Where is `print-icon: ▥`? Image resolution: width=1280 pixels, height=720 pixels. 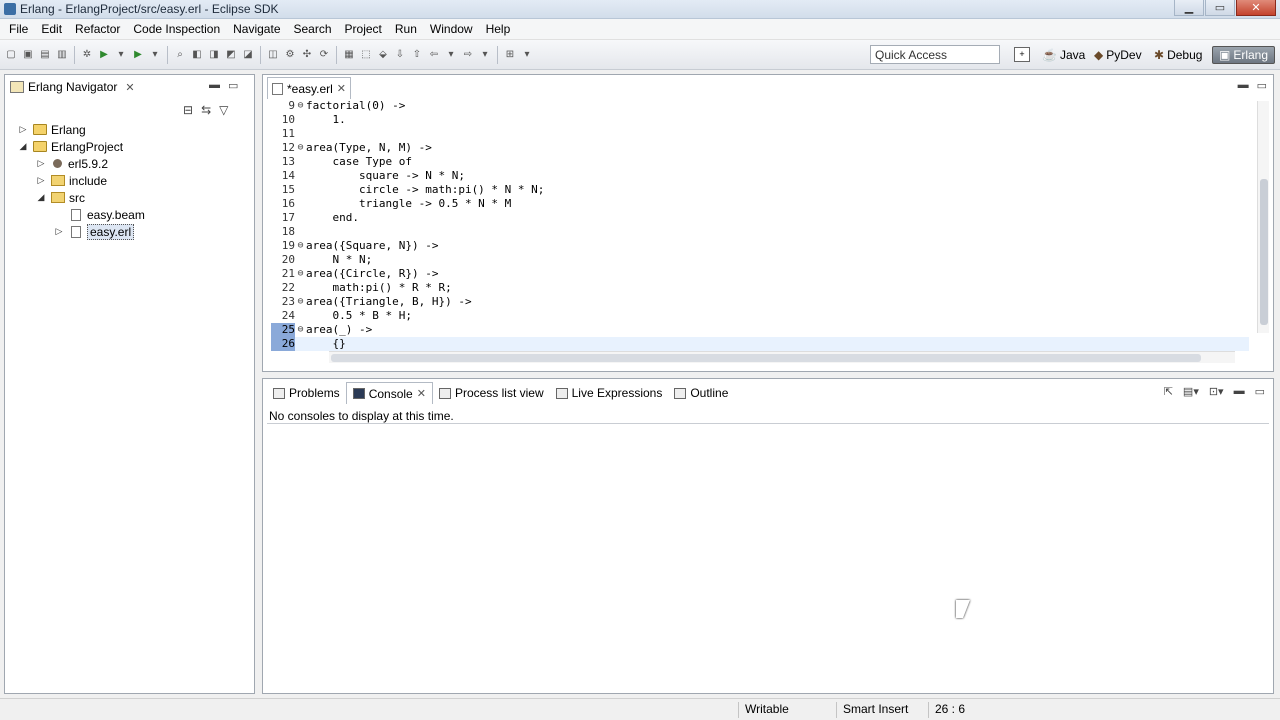 print-icon: ▥ is located at coordinates (62, 54).